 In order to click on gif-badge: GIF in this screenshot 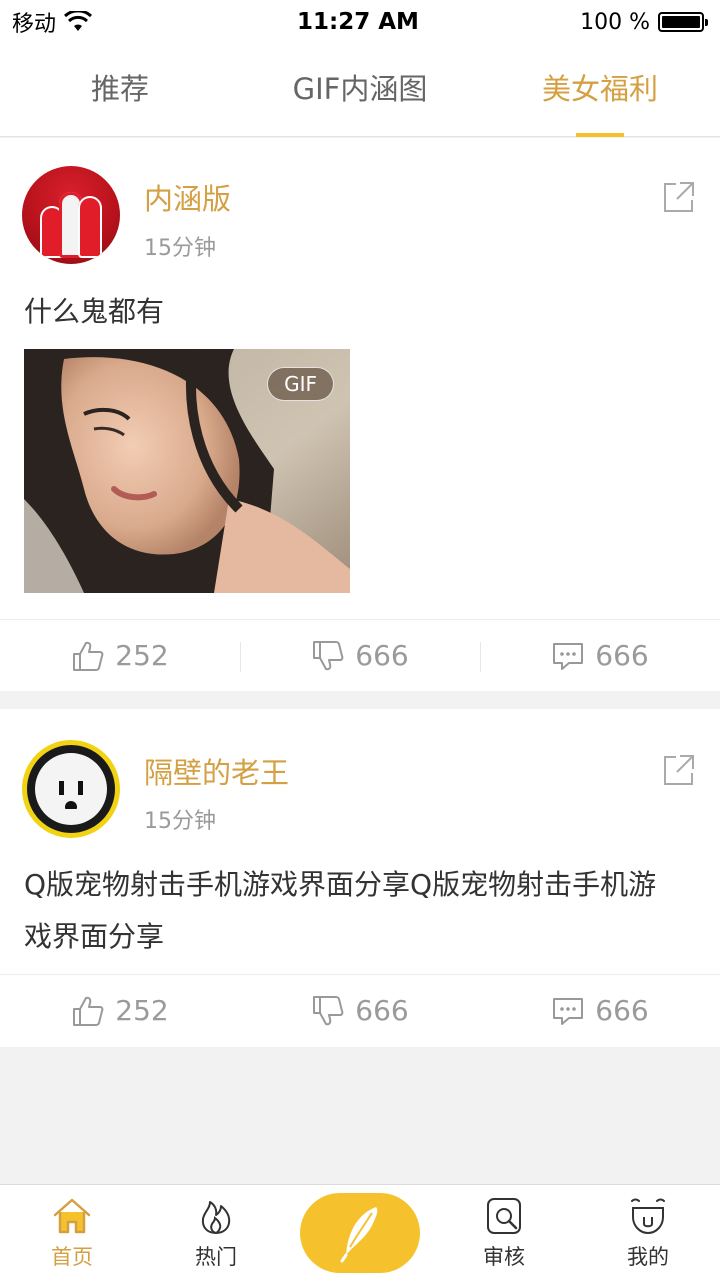, I will do `click(300, 384)`.